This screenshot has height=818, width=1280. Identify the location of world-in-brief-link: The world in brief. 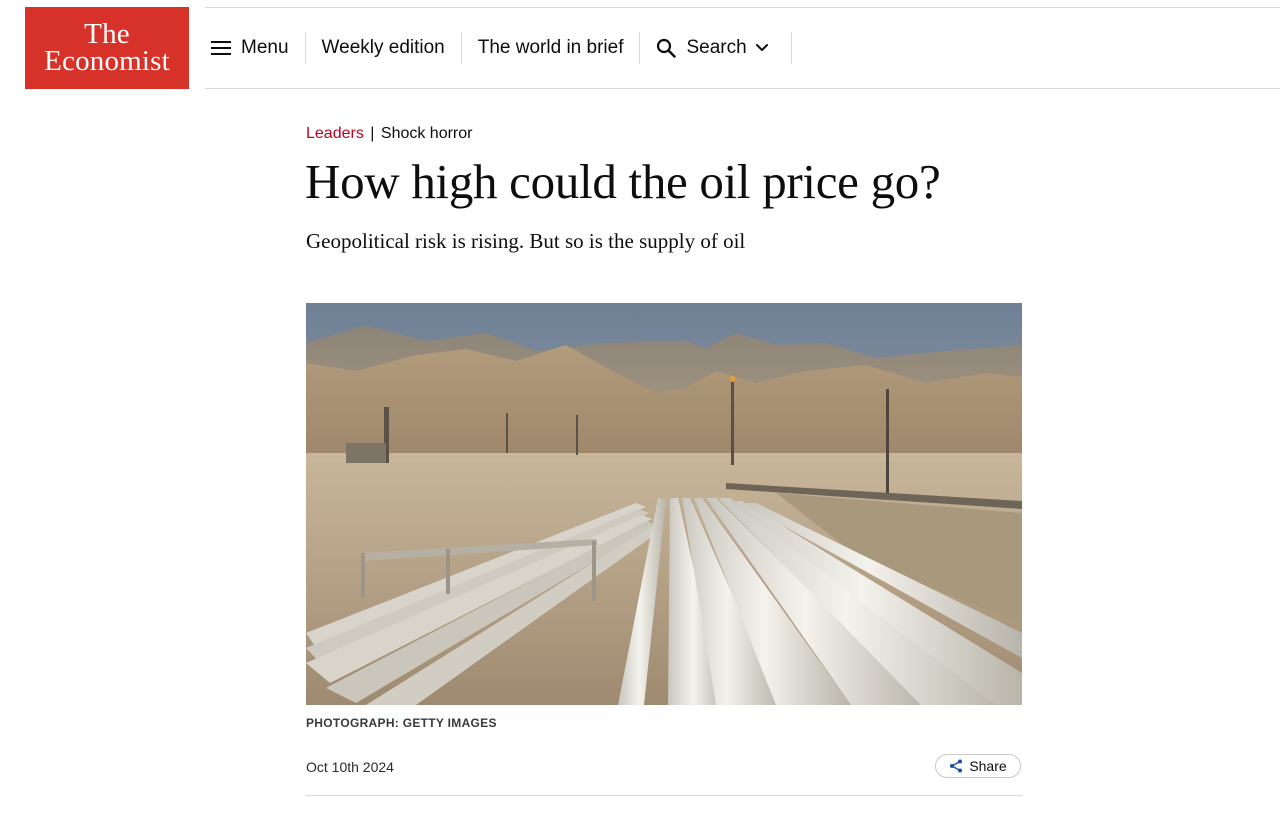
(551, 48).